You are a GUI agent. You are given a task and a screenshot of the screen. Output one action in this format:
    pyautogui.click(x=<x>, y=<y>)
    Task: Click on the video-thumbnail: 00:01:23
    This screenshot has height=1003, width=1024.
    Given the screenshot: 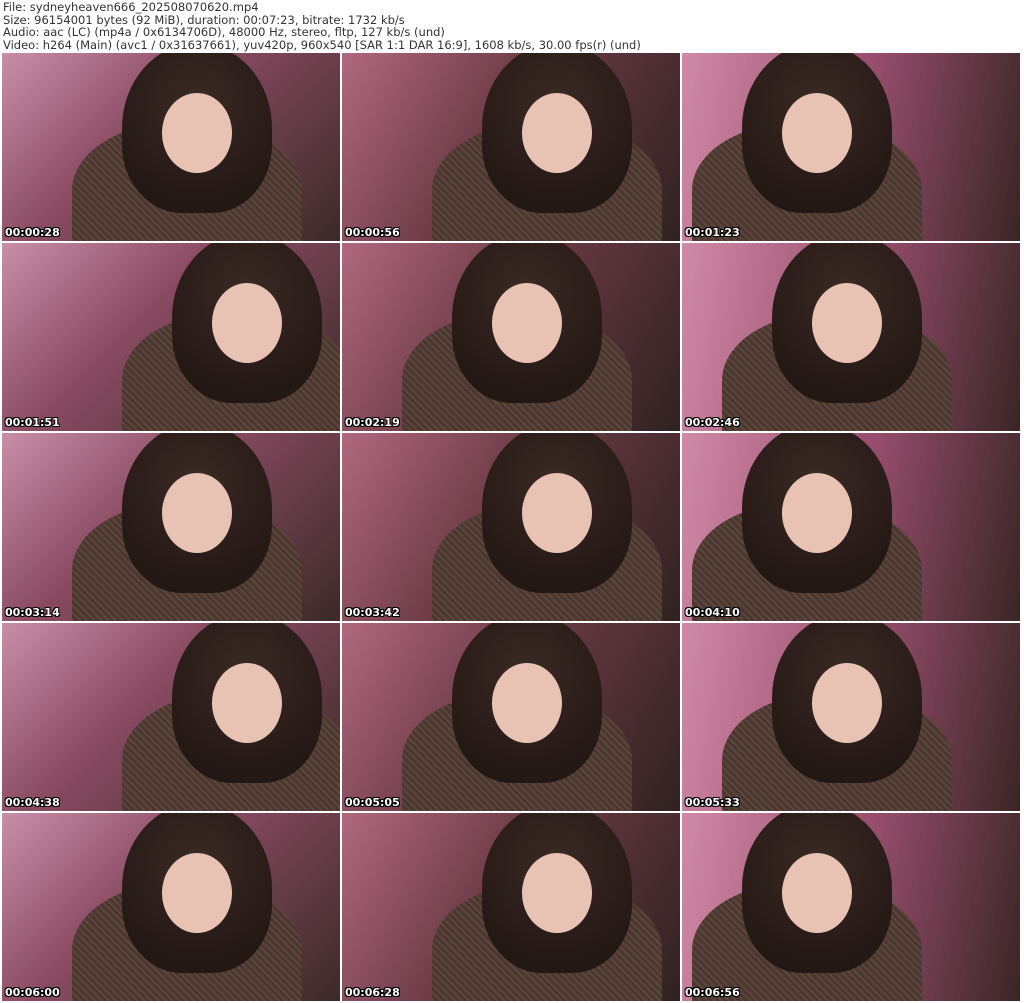 What is the action you would take?
    pyautogui.click(x=851, y=147)
    